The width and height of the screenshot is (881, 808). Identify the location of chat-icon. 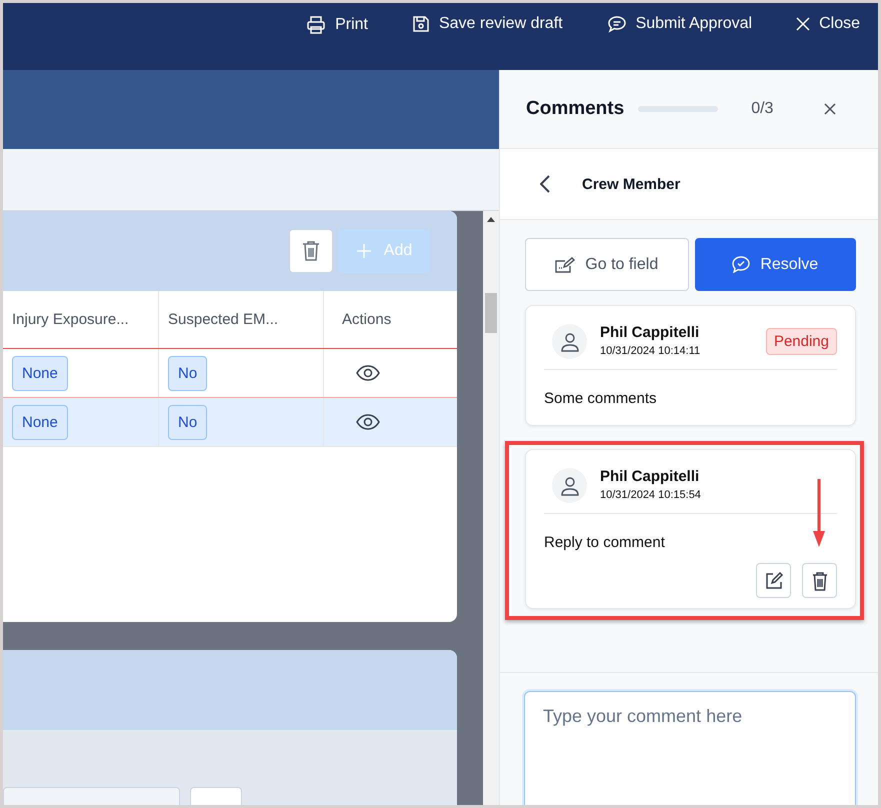
(616, 24).